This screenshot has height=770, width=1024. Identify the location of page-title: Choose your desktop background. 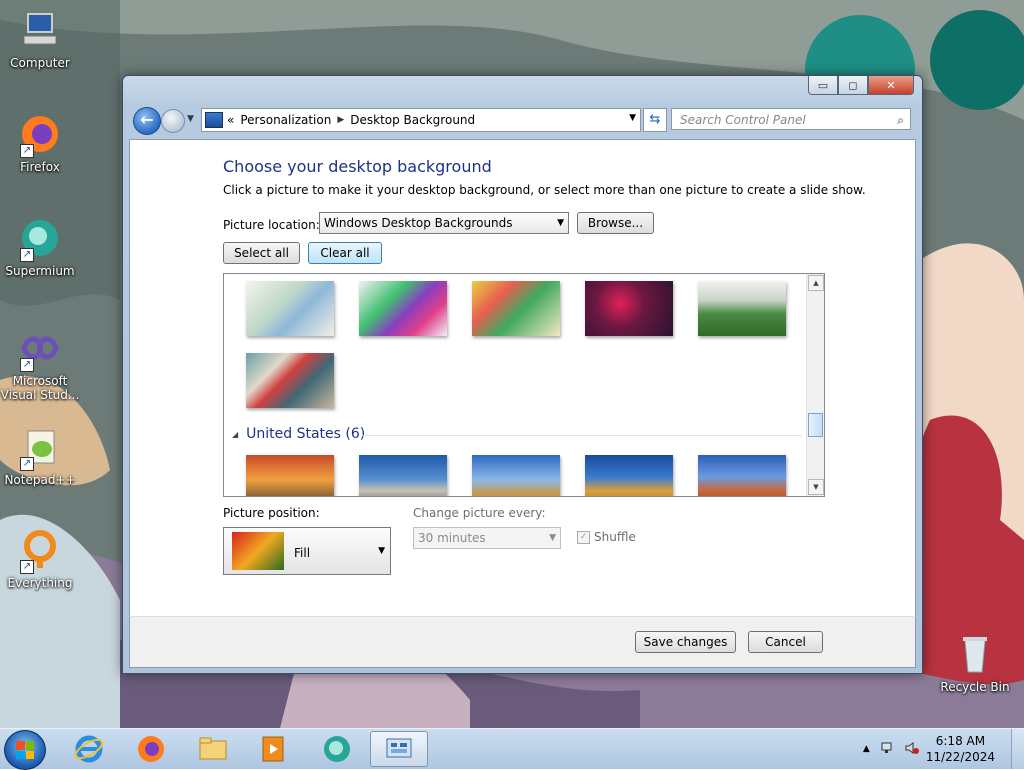
(357, 166).